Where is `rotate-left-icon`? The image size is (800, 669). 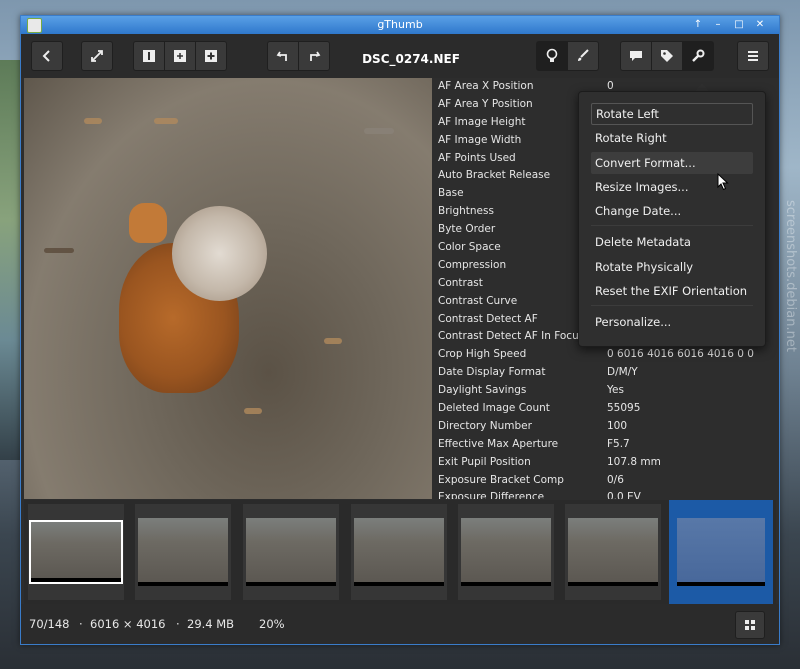
rotate-left-icon is located at coordinates (281, 56).